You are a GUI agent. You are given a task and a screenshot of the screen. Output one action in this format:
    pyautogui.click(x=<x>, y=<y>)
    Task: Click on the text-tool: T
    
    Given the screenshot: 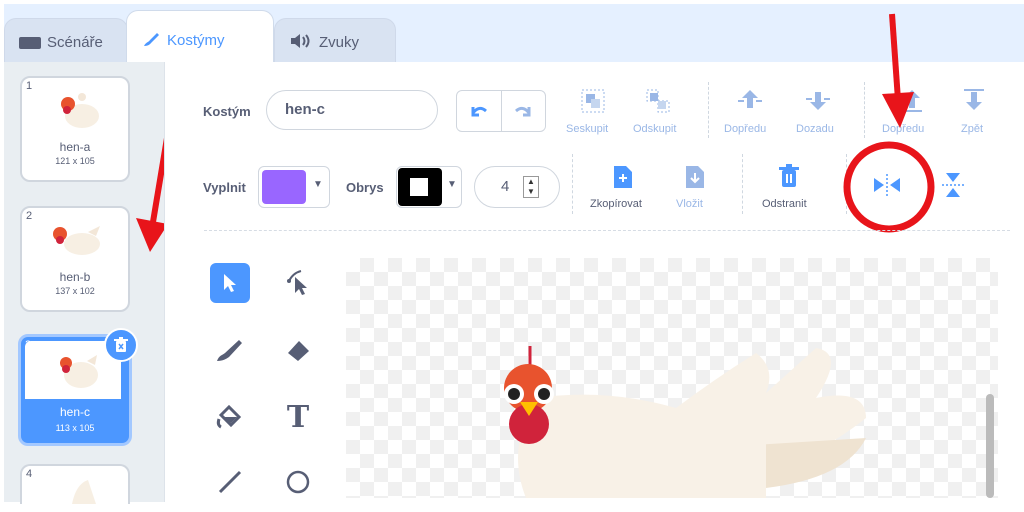 What is the action you would take?
    pyautogui.click(x=298, y=417)
    